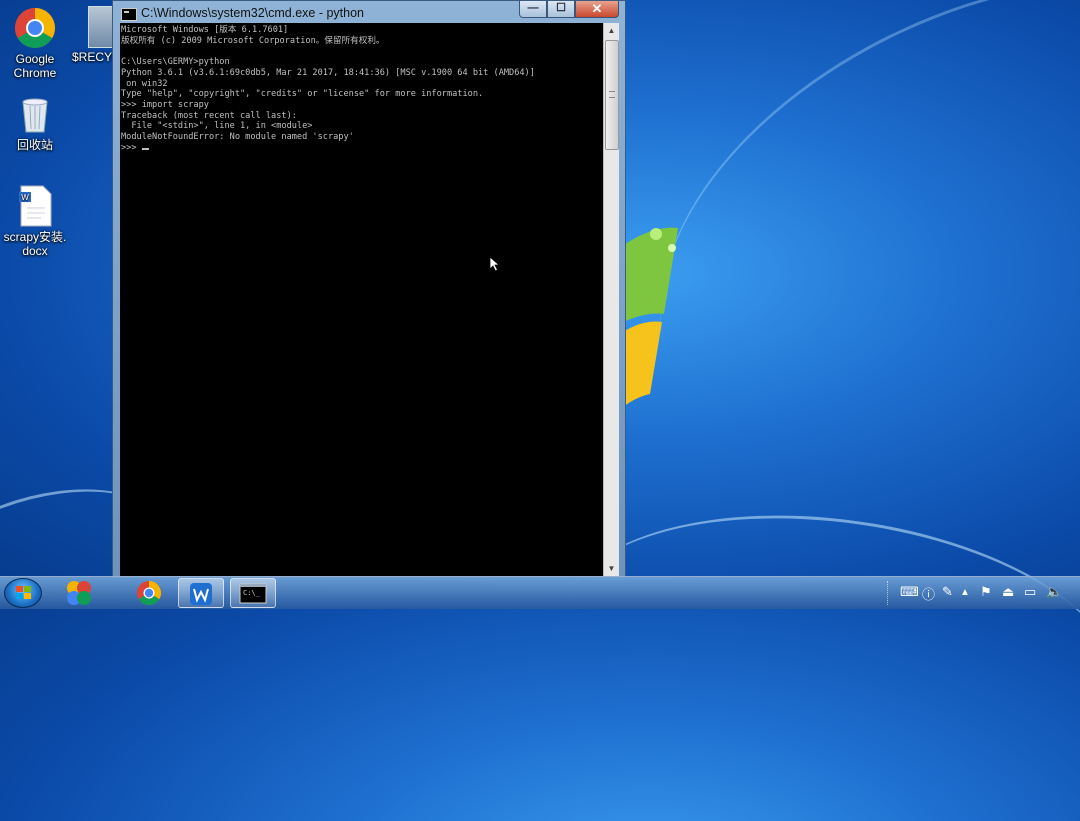 The height and width of the screenshot is (821, 1080). I want to click on console-line: Microsoft Windows [版本 6.1.7601], so click(205, 30).